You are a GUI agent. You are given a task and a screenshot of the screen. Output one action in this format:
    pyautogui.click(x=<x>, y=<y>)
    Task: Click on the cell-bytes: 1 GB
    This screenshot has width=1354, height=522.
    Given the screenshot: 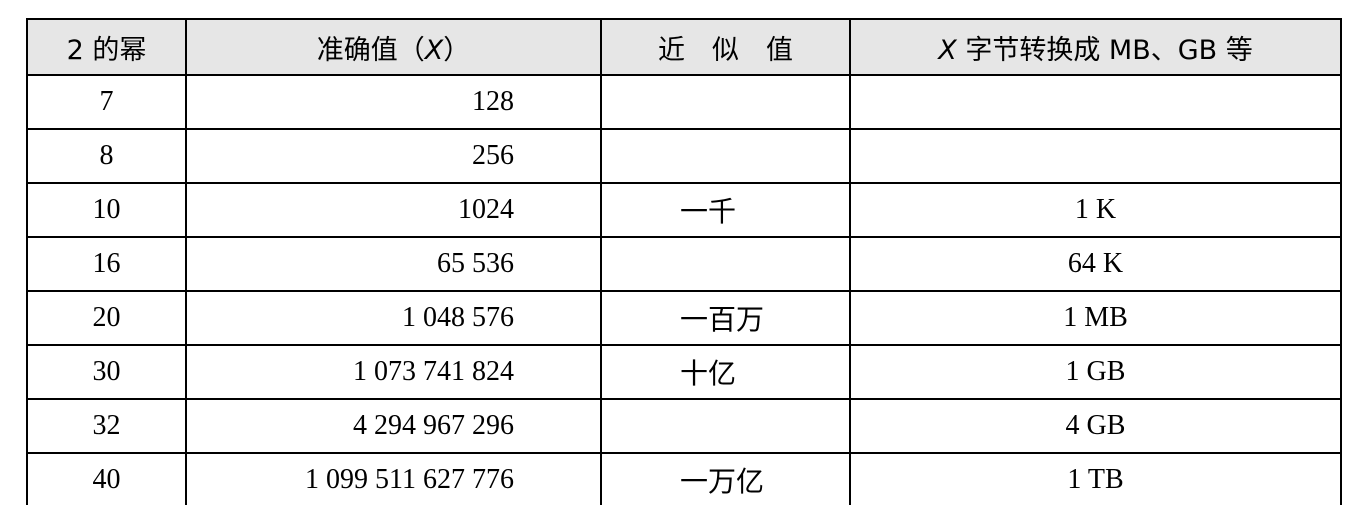 What is the action you would take?
    pyautogui.click(x=1095, y=372)
    